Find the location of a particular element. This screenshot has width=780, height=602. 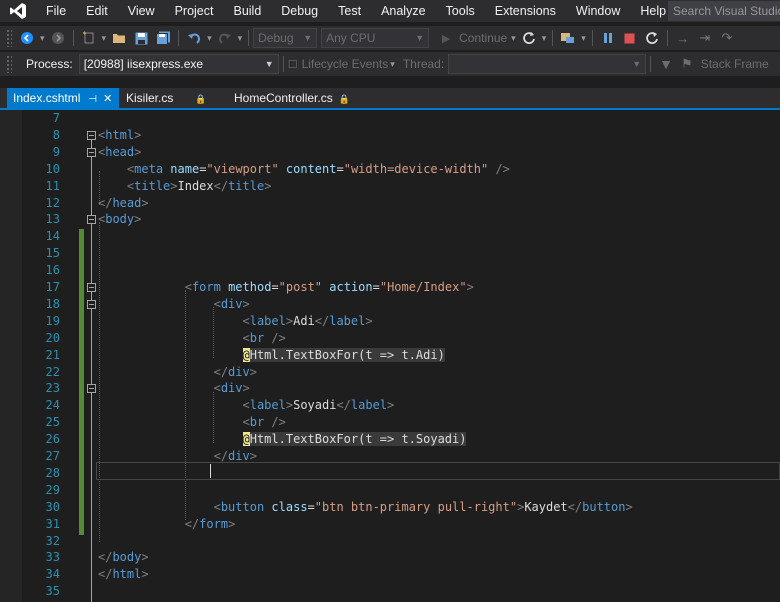

save-icon is located at coordinates (141, 38).